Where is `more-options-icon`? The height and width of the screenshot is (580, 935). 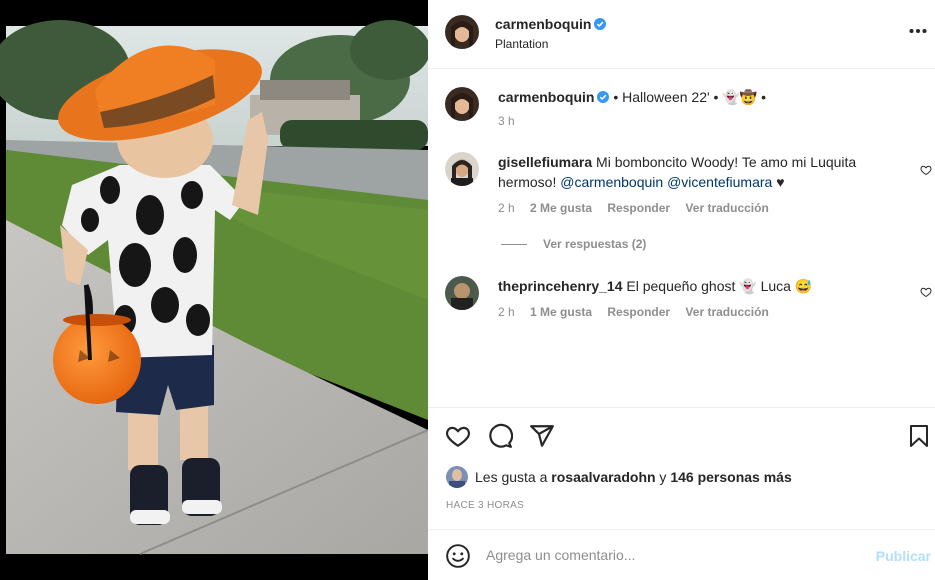
more-options-icon is located at coordinates (918, 31).